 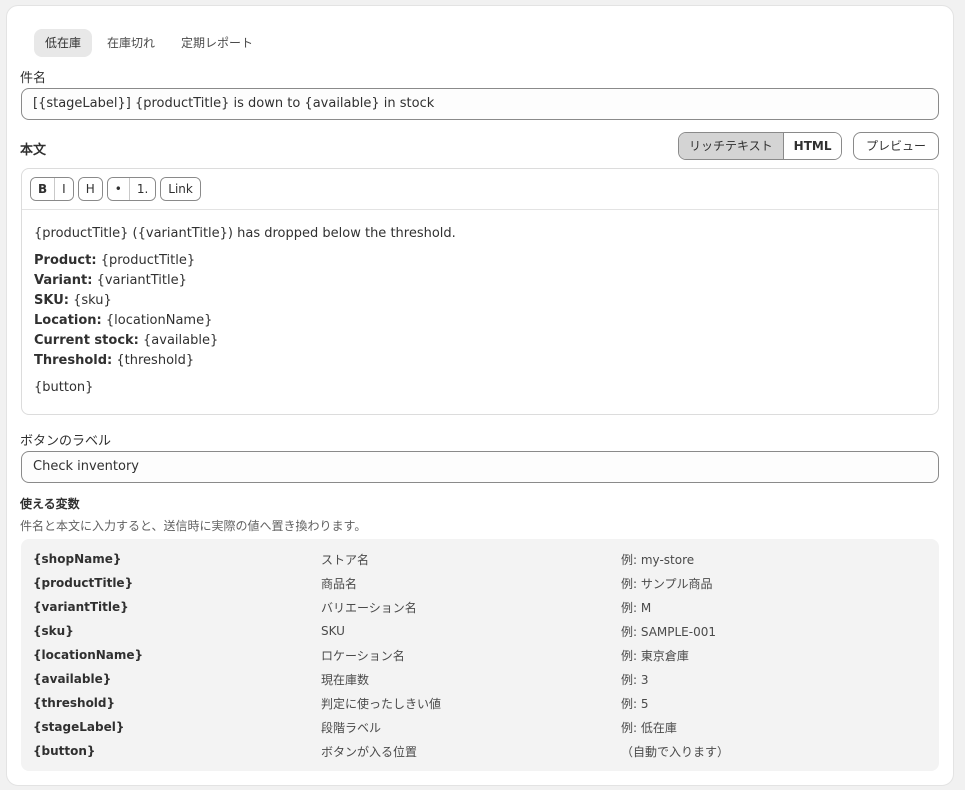 What do you see at coordinates (43, 189) in the screenshot?
I see `bold-button: B` at bounding box center [43, 189].